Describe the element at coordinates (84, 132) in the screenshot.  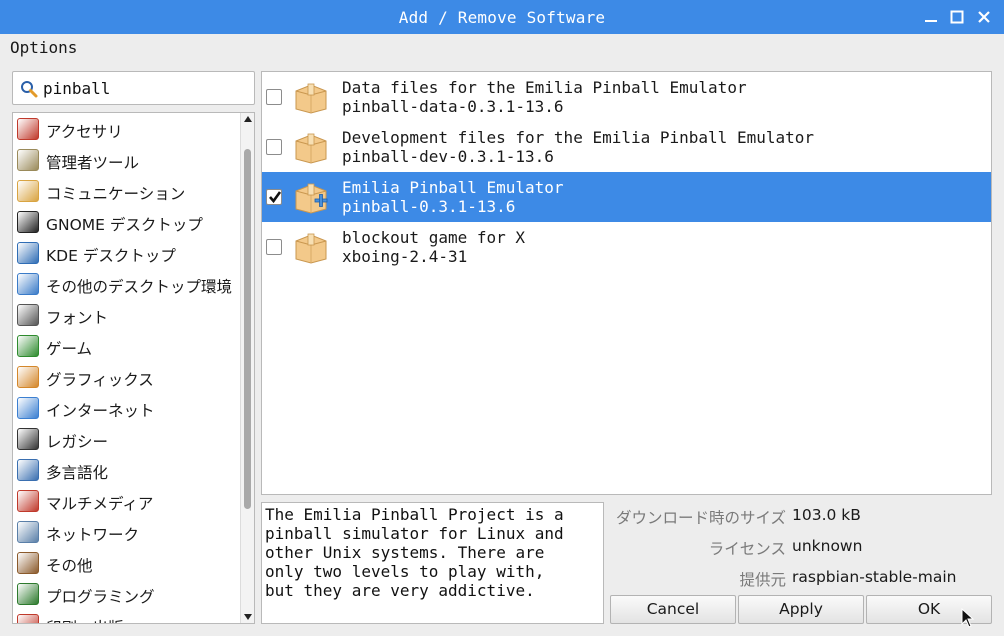
I see `category-label: アクセサリ` at that location.